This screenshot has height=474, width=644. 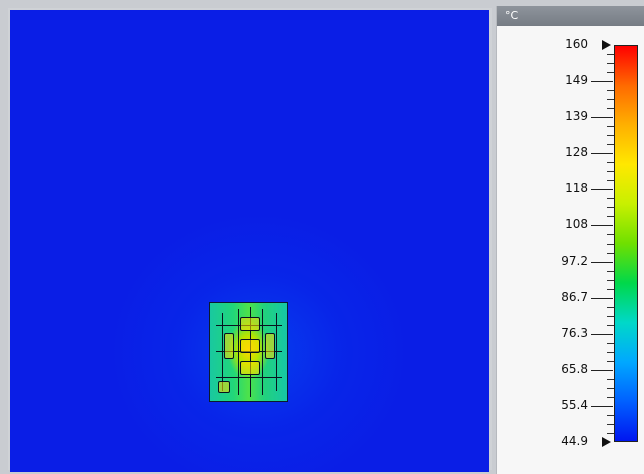 I want to click on legend-tick-label: 139, so click(x=576, y=116).